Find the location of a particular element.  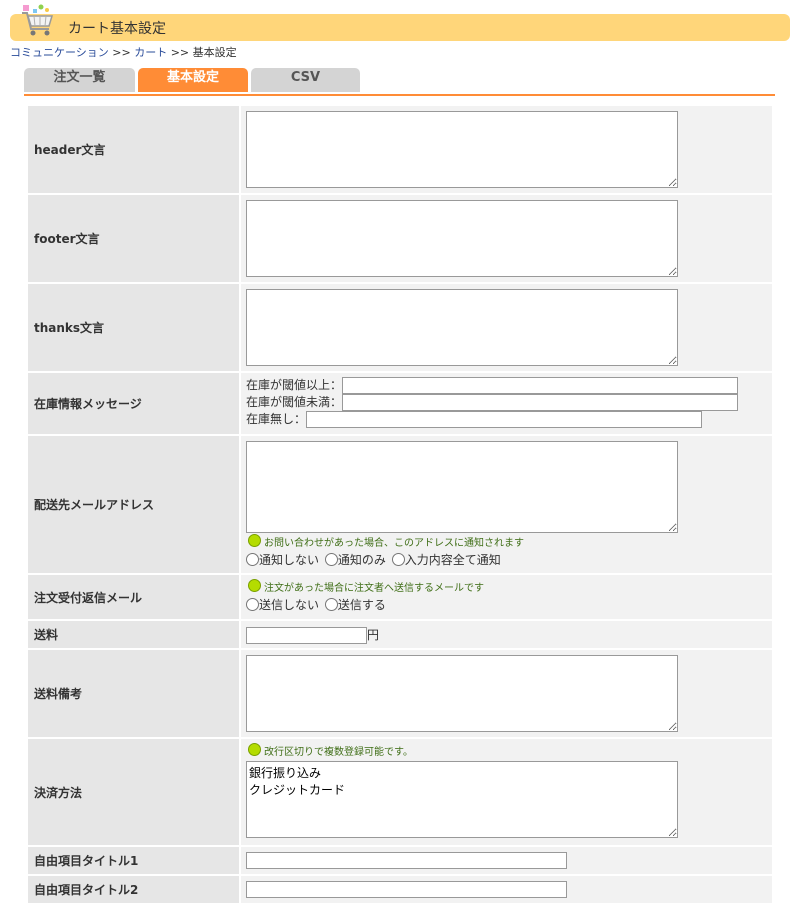

stock-none-input is located at coordinates (504, 419).